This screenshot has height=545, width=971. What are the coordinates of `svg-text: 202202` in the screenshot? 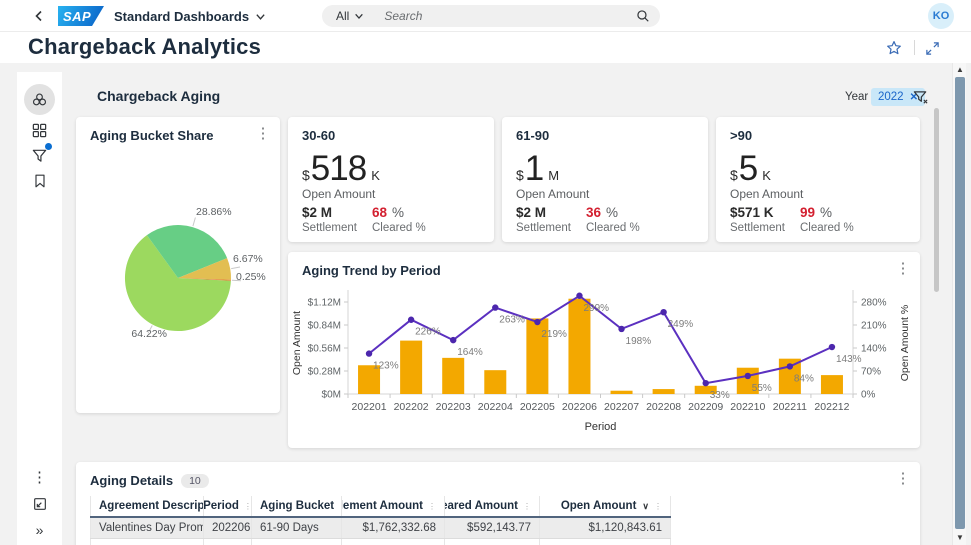 It's located at (411, 407).